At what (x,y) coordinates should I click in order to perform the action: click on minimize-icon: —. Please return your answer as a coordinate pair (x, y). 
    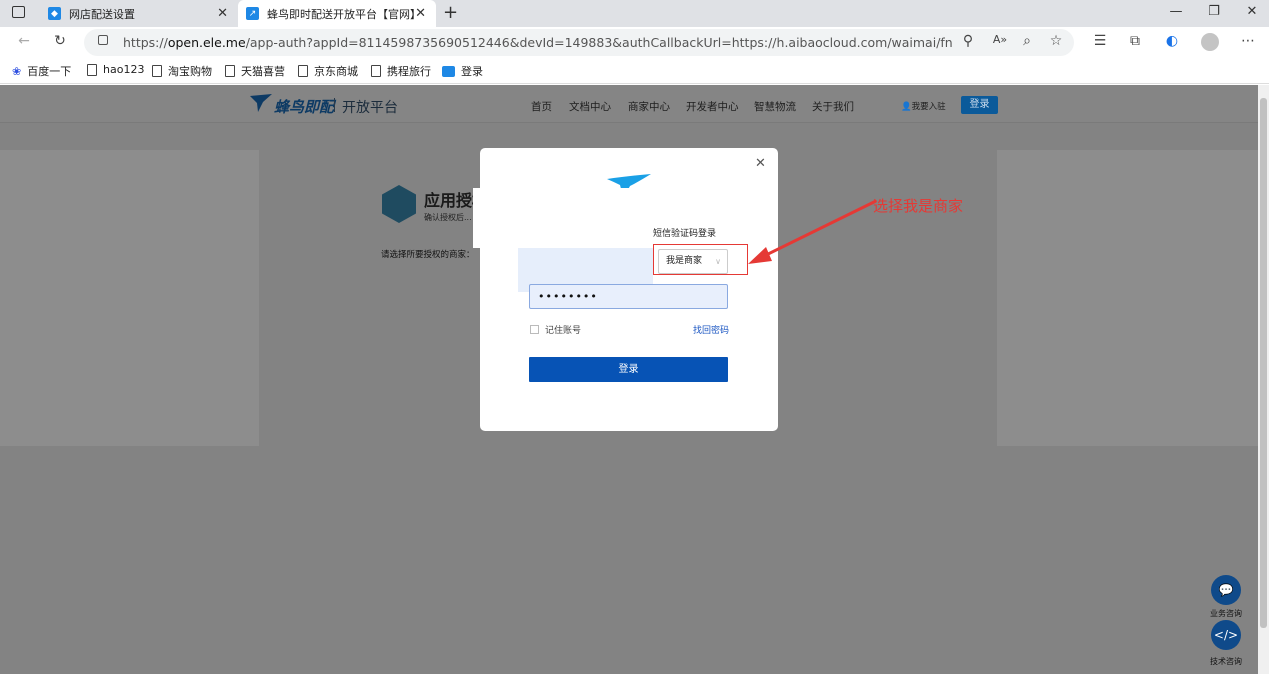
    Looking at the image, I should click on (1176, 11).